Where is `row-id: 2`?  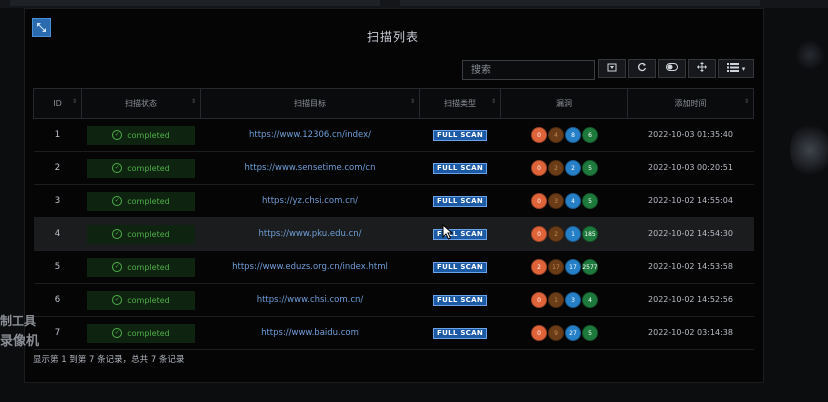 row-id: 2 is located at coordinates (57, 168).